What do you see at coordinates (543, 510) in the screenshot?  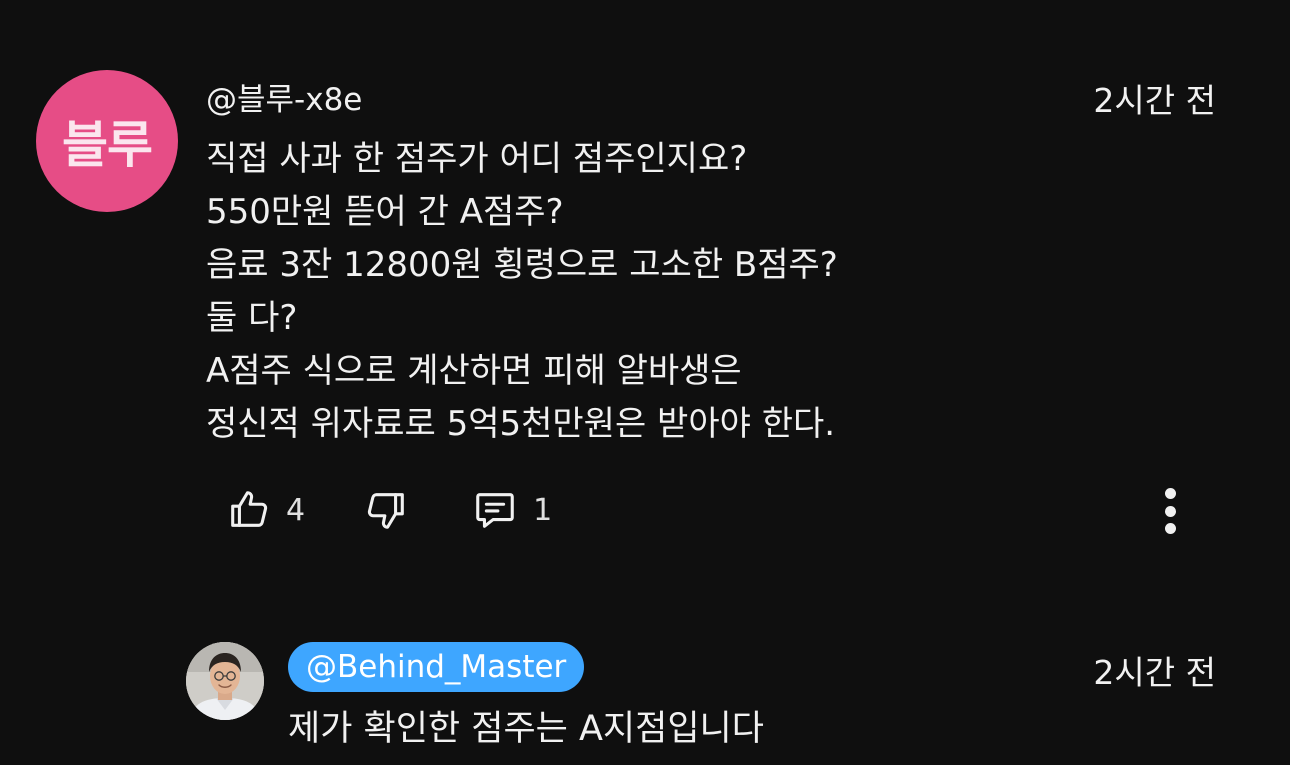 I see `reply-count: 1` at bounding box center [543, 510].